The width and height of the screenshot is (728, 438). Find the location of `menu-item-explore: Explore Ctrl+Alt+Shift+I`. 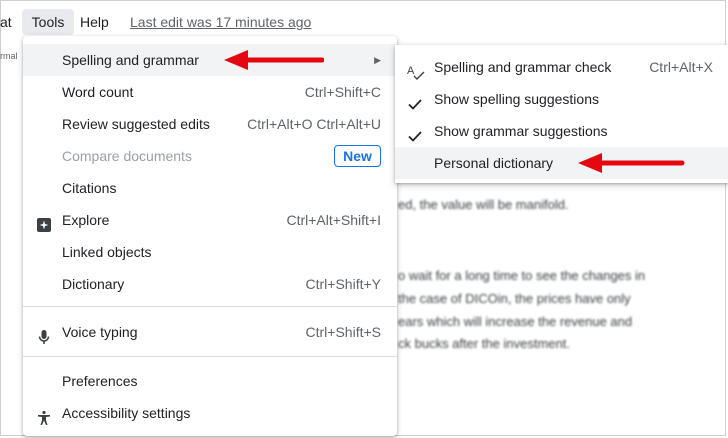

menu-item-explore: Explore Ctrl+Alt+Shift+I is located at coordinates (210, 220).